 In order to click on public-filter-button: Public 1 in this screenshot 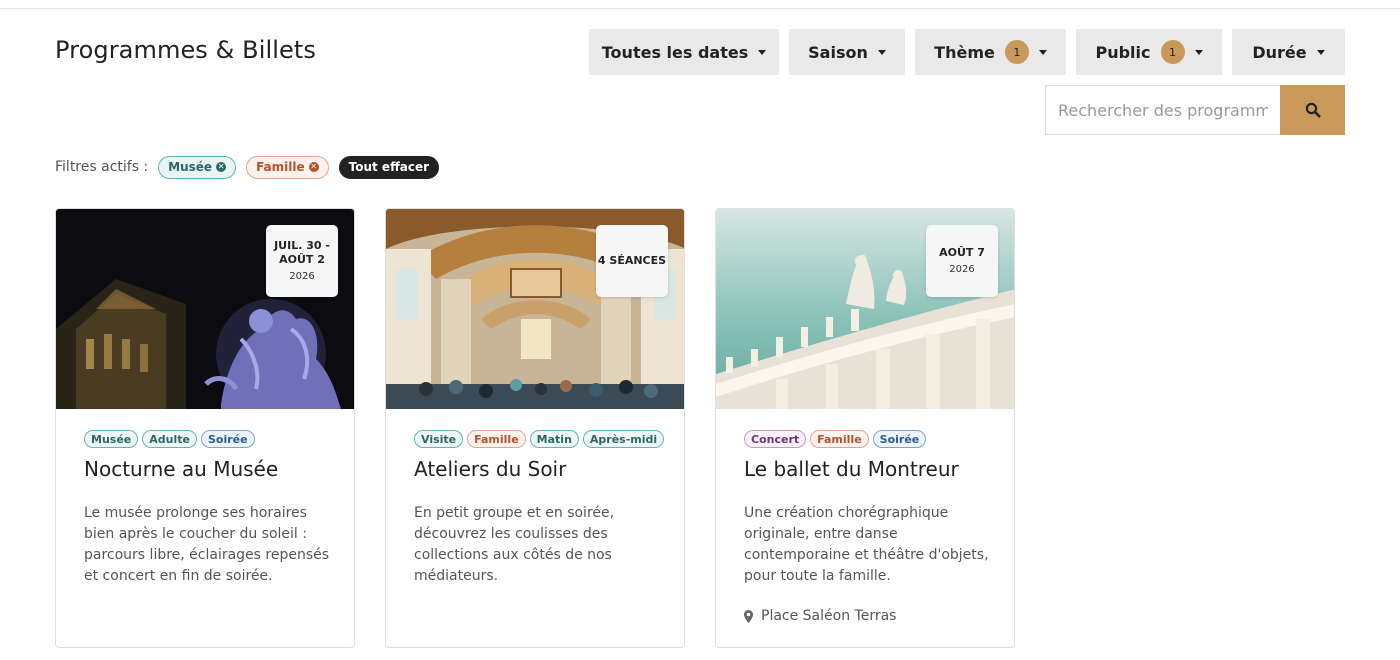, I will do `click(1149, 52)`.